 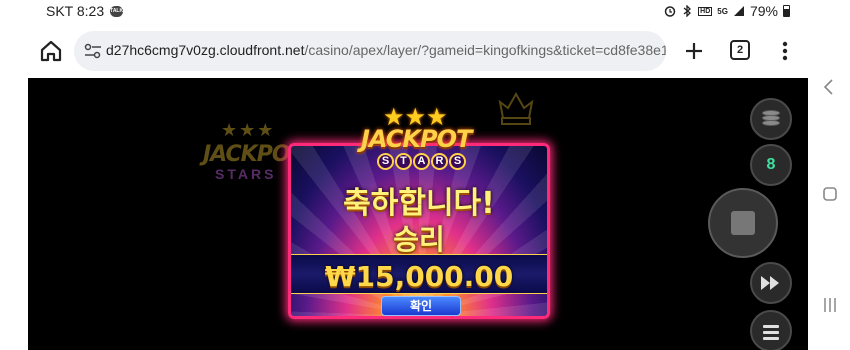 What do you see at coordinates (248, 130) in the screenshot?
I see `background-stars-icon: ★★★` at bounding box center [248, 130].